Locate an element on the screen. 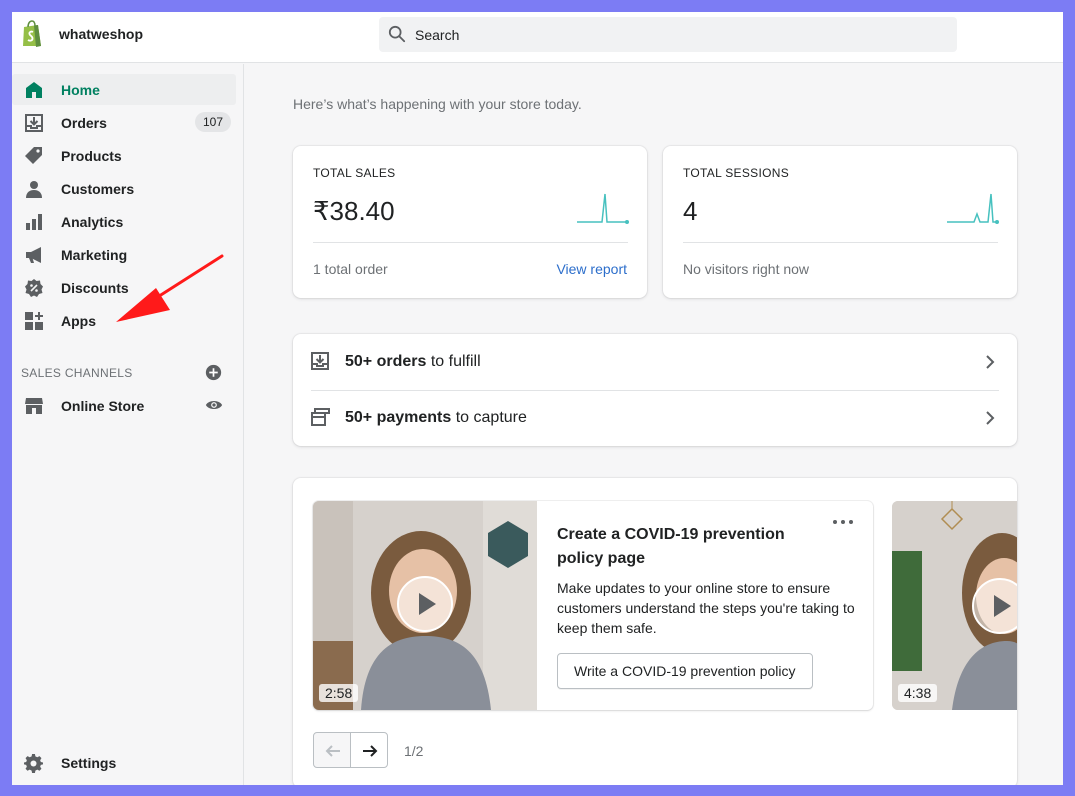 Image resolution: width=1075 pixels, height=796 pixels. total-sessions-value: 4 is located at coordinates (690, 211).